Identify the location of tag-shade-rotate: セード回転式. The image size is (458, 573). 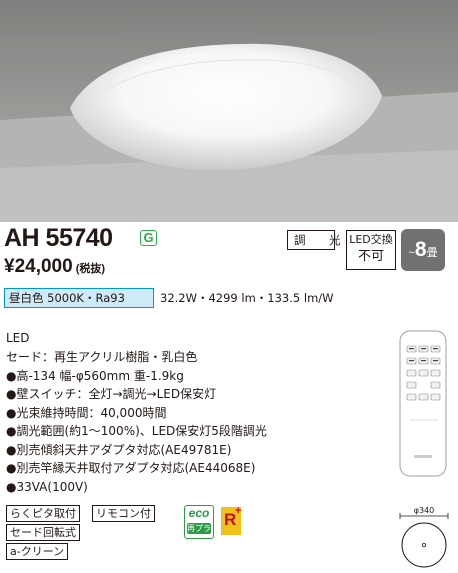
(43, 532).